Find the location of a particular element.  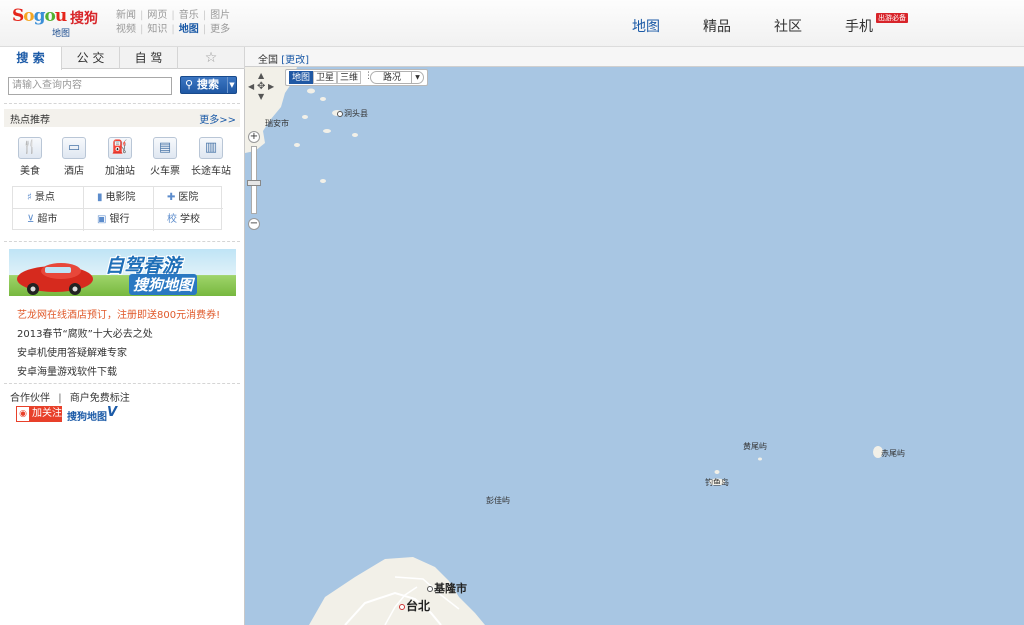

search-input: 请输入查询内容 is located at coordinates (90, 86).